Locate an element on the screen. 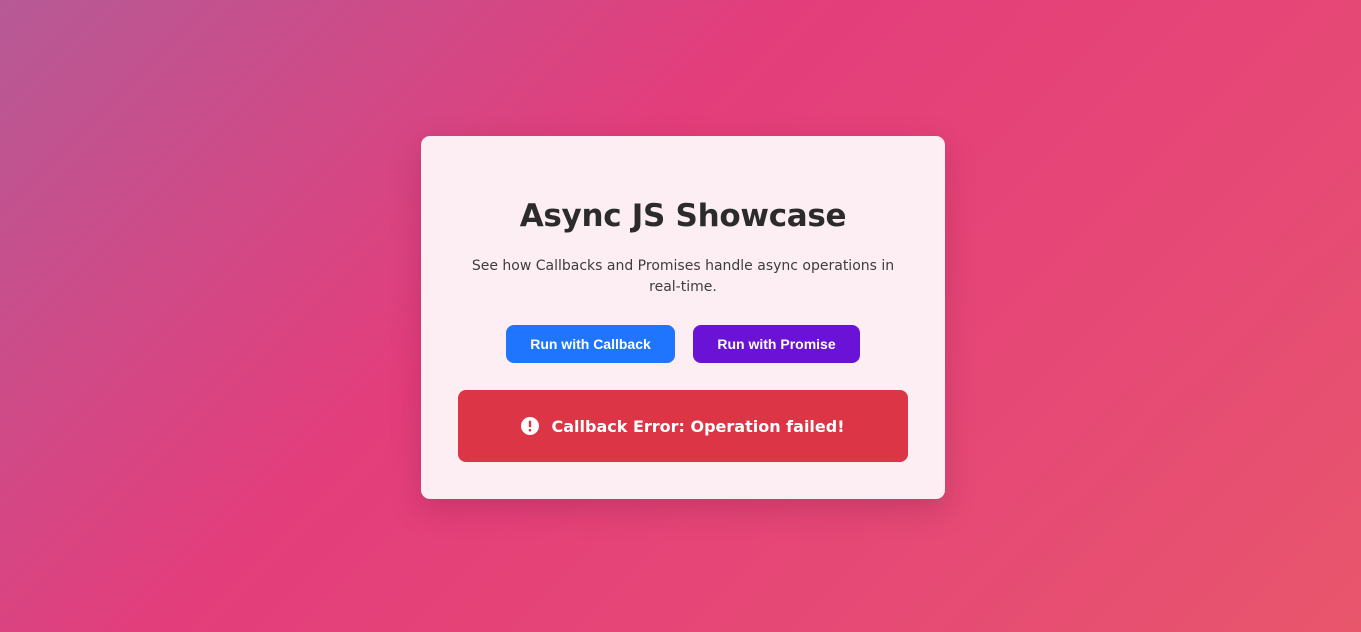  error-alert: Callback Error: Operation failed! is located at coordinates (683, 426).